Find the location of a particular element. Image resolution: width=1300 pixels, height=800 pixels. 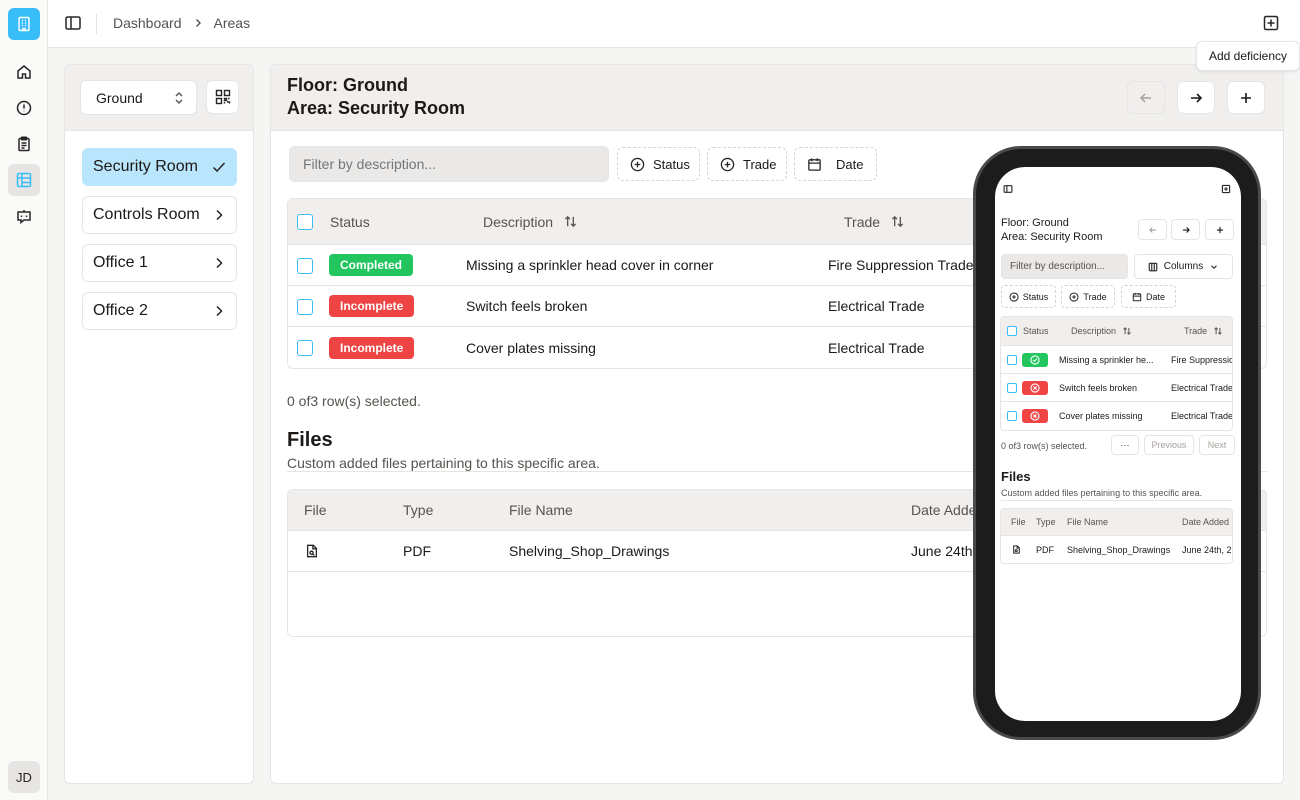

area-item-office-2: Office 2 is located at coordinates (159, 311).